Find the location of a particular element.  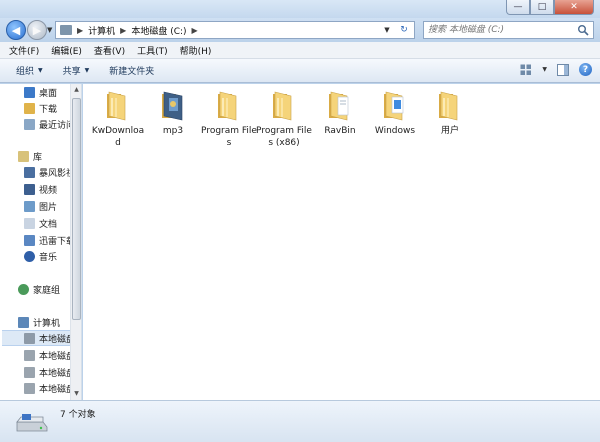

libraries-icon is located at coordinates (23, 156).